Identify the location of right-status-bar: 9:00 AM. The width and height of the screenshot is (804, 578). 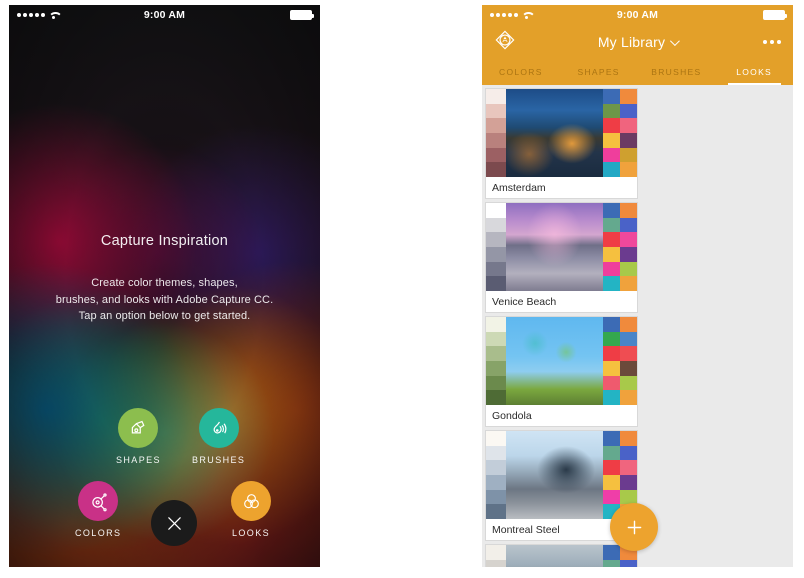
(637, 15).